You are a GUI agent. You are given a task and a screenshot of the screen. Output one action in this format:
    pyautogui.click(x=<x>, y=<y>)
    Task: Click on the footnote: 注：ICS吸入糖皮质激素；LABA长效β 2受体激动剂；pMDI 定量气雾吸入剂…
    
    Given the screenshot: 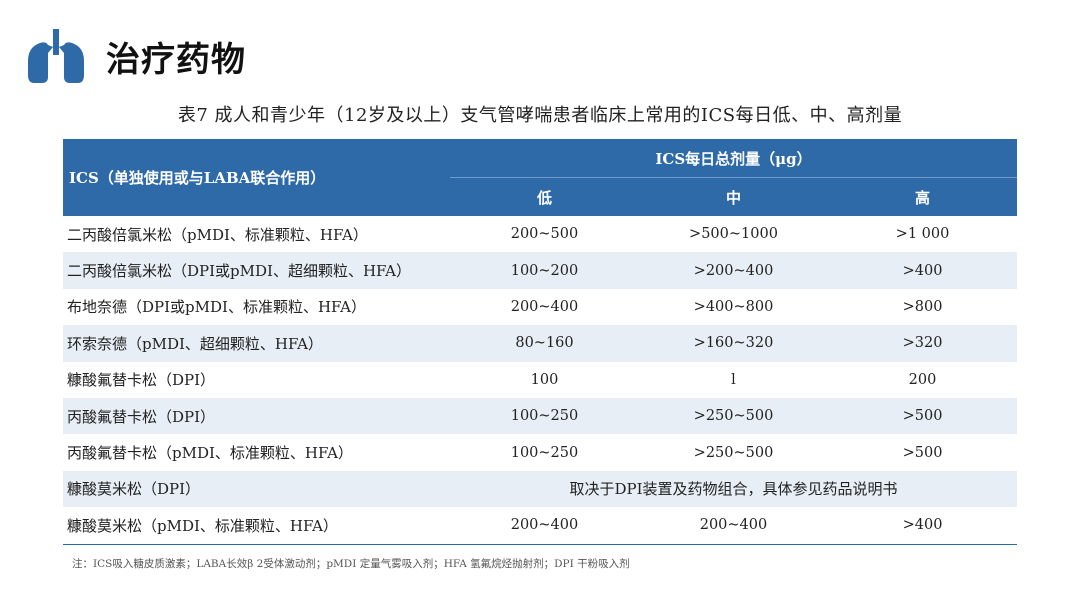 What is the action you would take?
    pyautogui.click(x=351, y=564)
    